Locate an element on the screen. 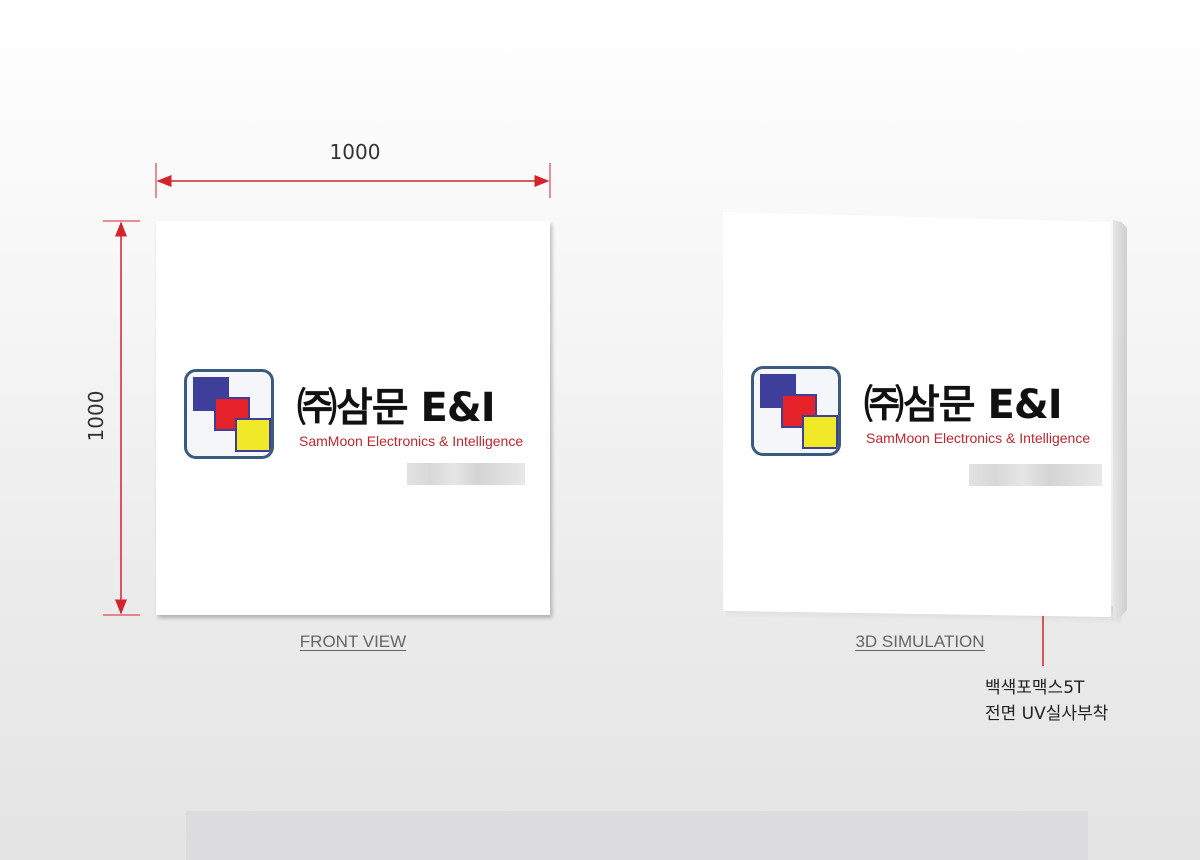  panel-side-edge is located at coordinates (1120, 419).